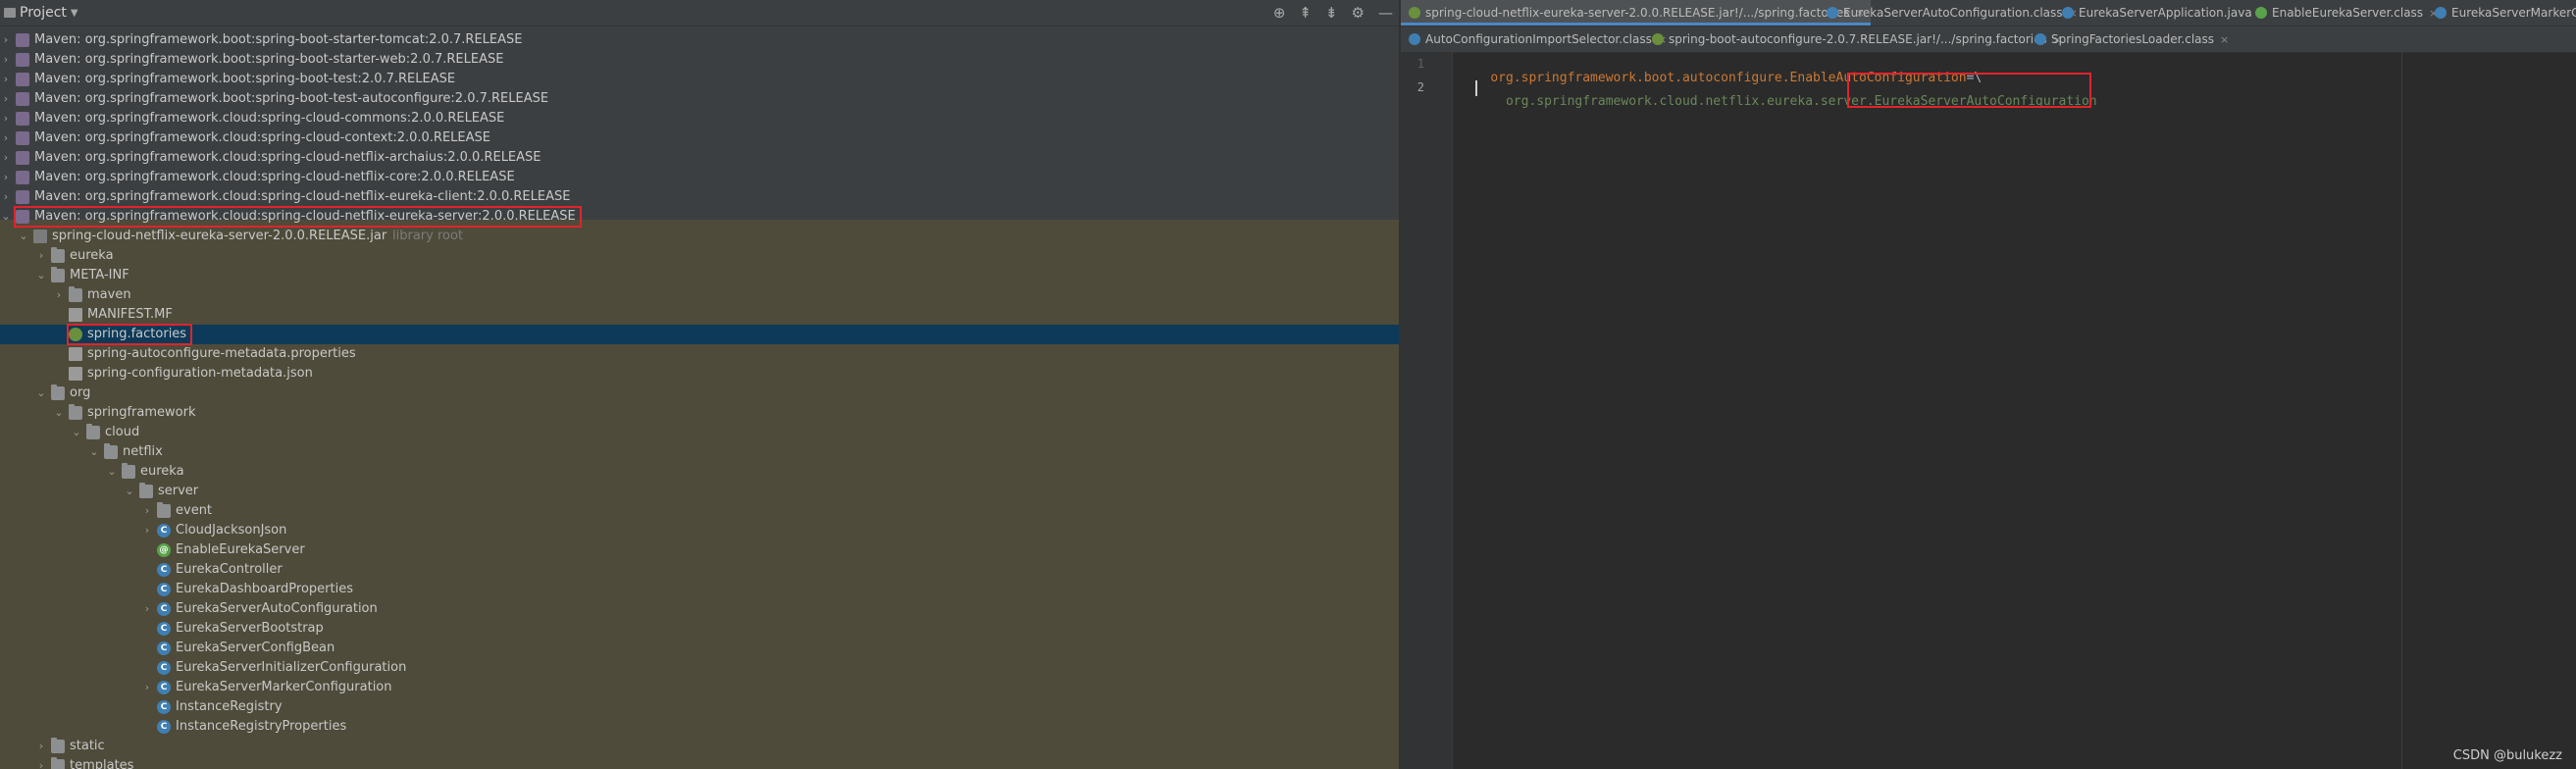 The height and width of the screenshot is (769, 2576). Describe the element at coordinates (699, 589) in the screenshot. I see `tree-row: C EurekaDashboardProperties` at that location.